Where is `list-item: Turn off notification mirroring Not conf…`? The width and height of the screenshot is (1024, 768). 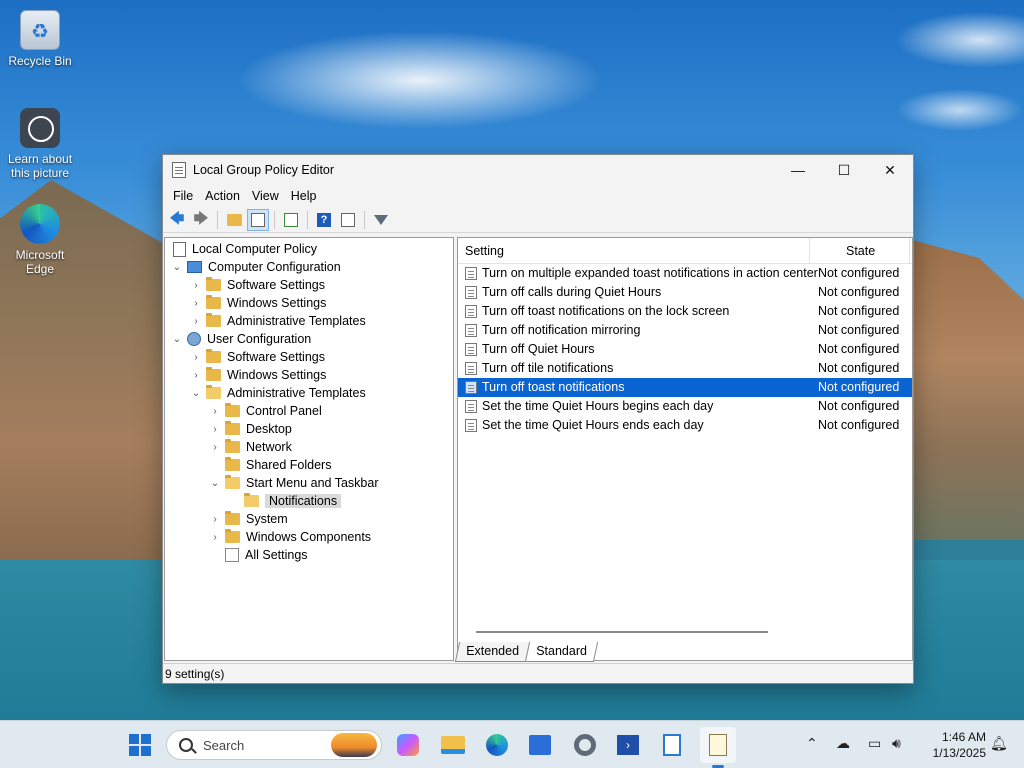
list-item: Turn off notification mirroring Not conf… is located at coordinates (685, 330).